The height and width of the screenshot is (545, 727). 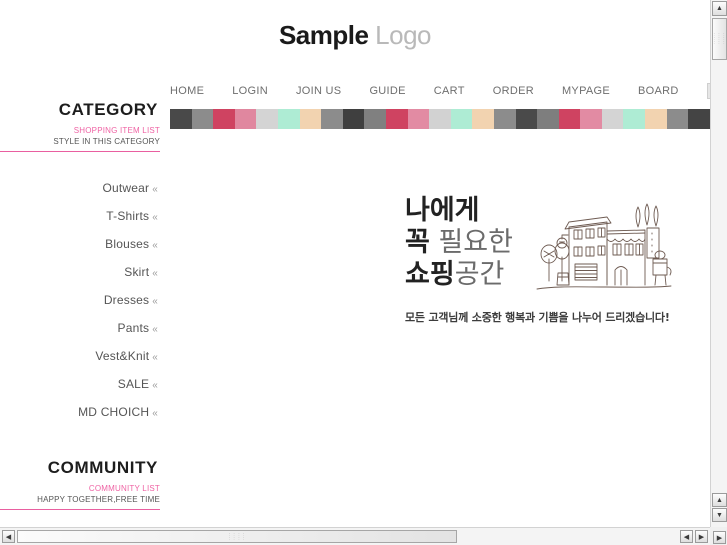 What do you see at coordinates (701, 536) in the screenshot?
I see `scroll-right-button: ▶` at bounding box center [701, 536].